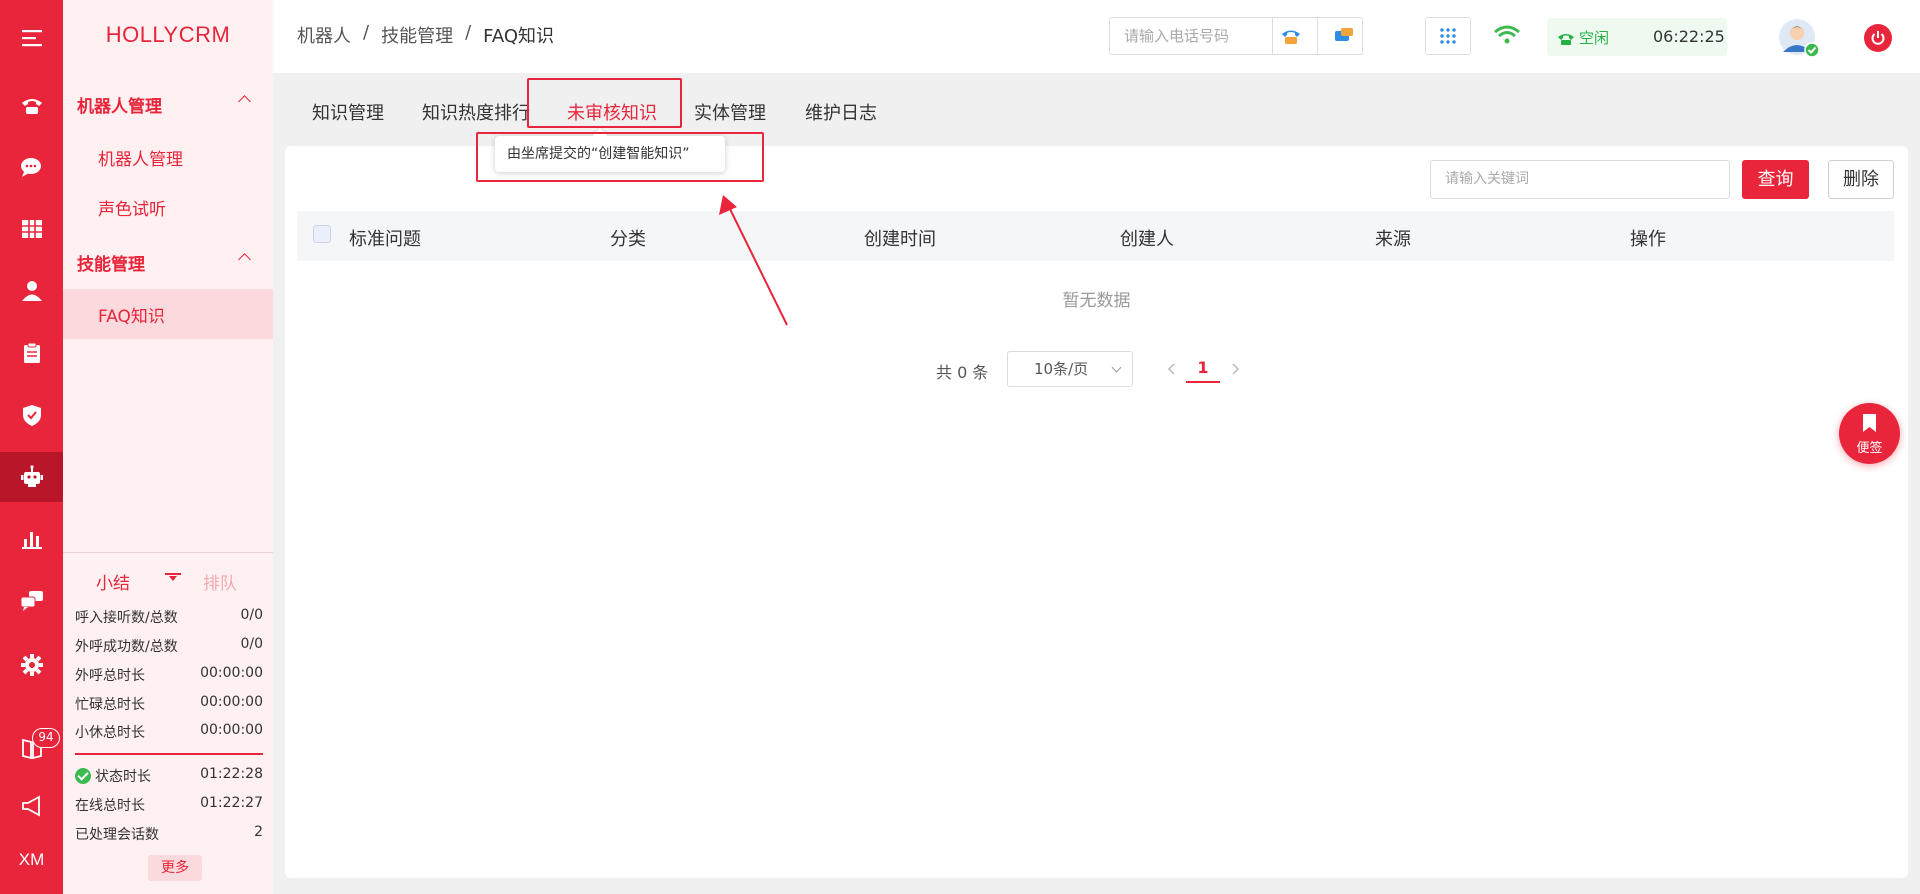 Image resolution: width=1920 pixels, height=894 pixels. I want to click on summary-row: 小休总时长 00:00:00, so click(169, 732).